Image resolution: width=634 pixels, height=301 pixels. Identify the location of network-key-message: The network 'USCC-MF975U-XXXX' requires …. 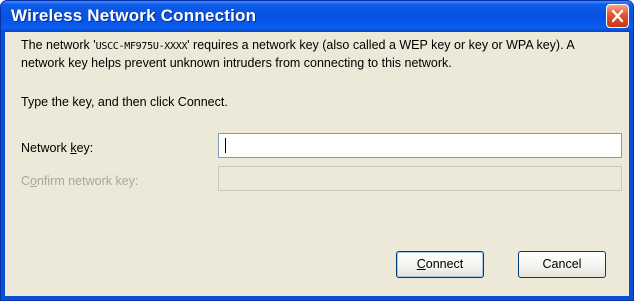
(321, 54).